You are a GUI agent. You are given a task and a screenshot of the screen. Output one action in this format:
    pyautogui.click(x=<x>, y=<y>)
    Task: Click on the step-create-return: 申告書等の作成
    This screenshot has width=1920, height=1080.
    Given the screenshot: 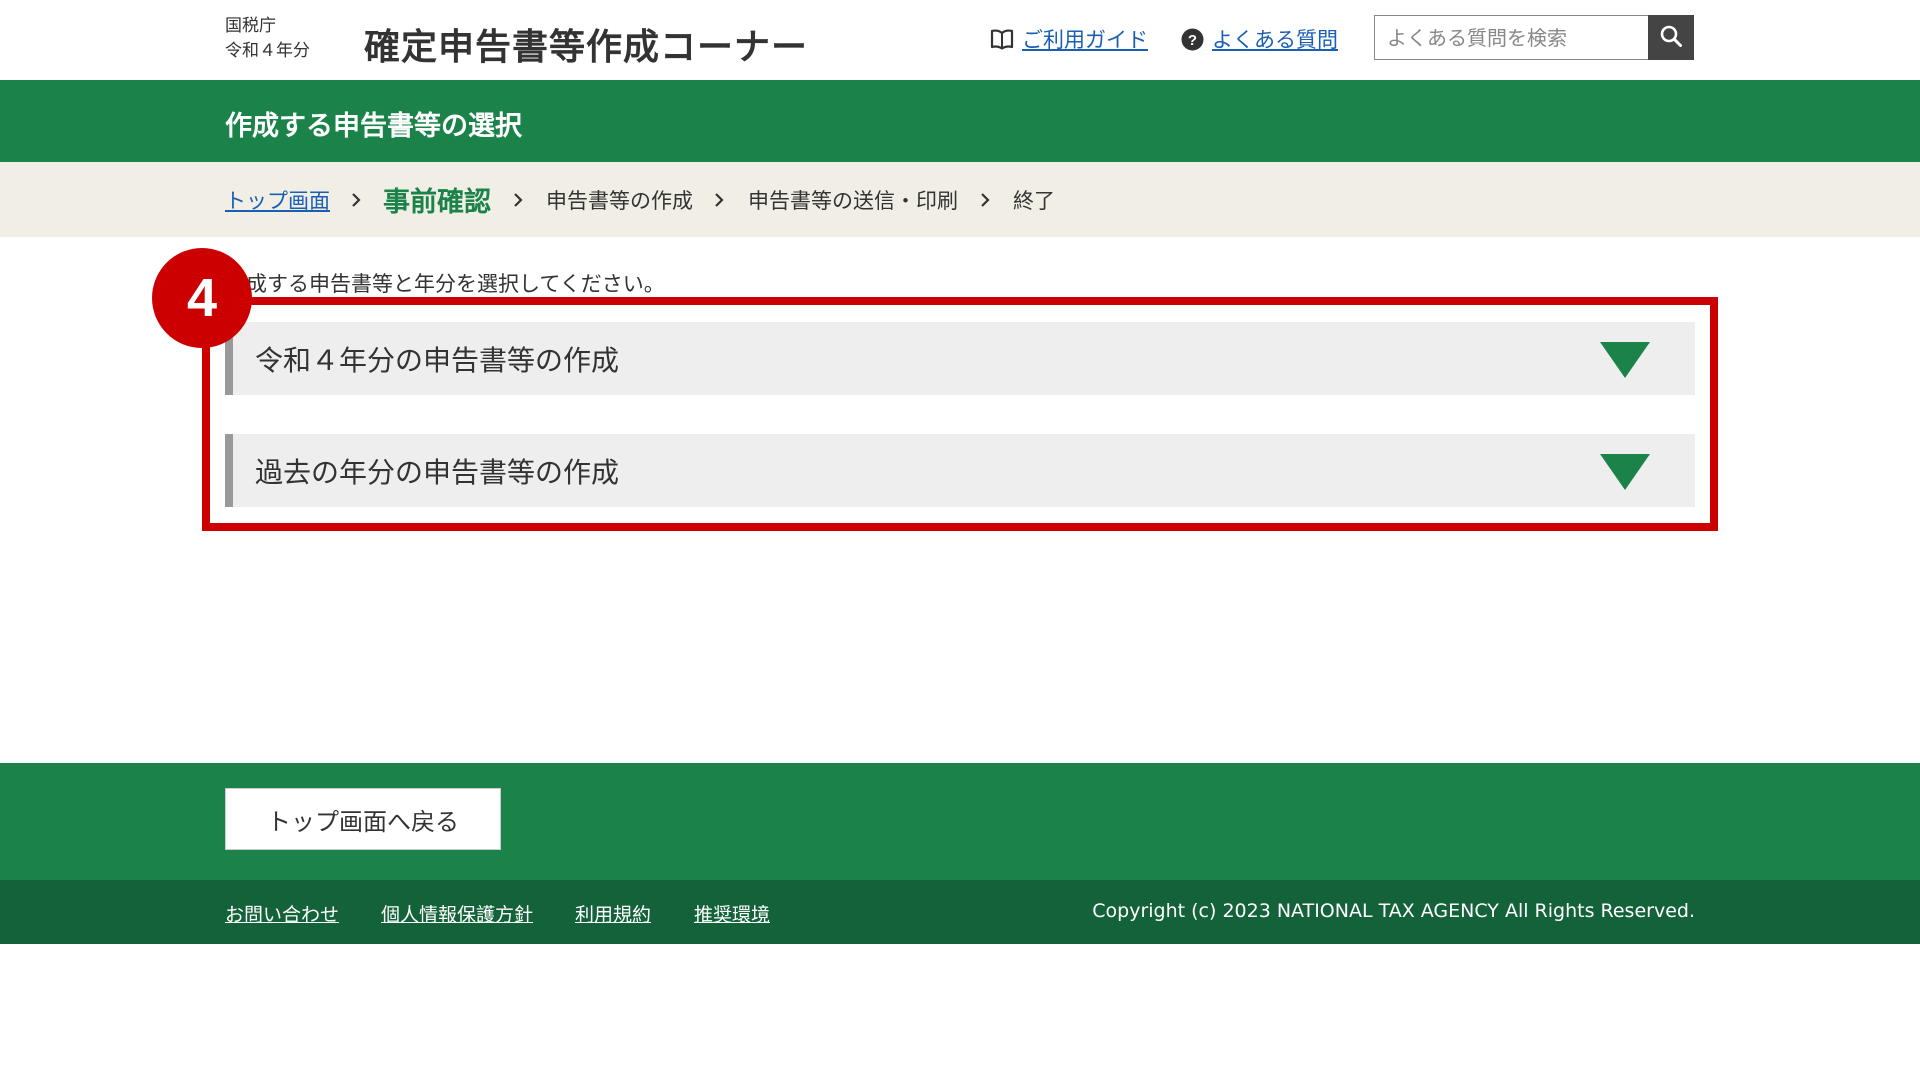 What is the action you would take?
    pyautogui.click(x=619, y=200)
    